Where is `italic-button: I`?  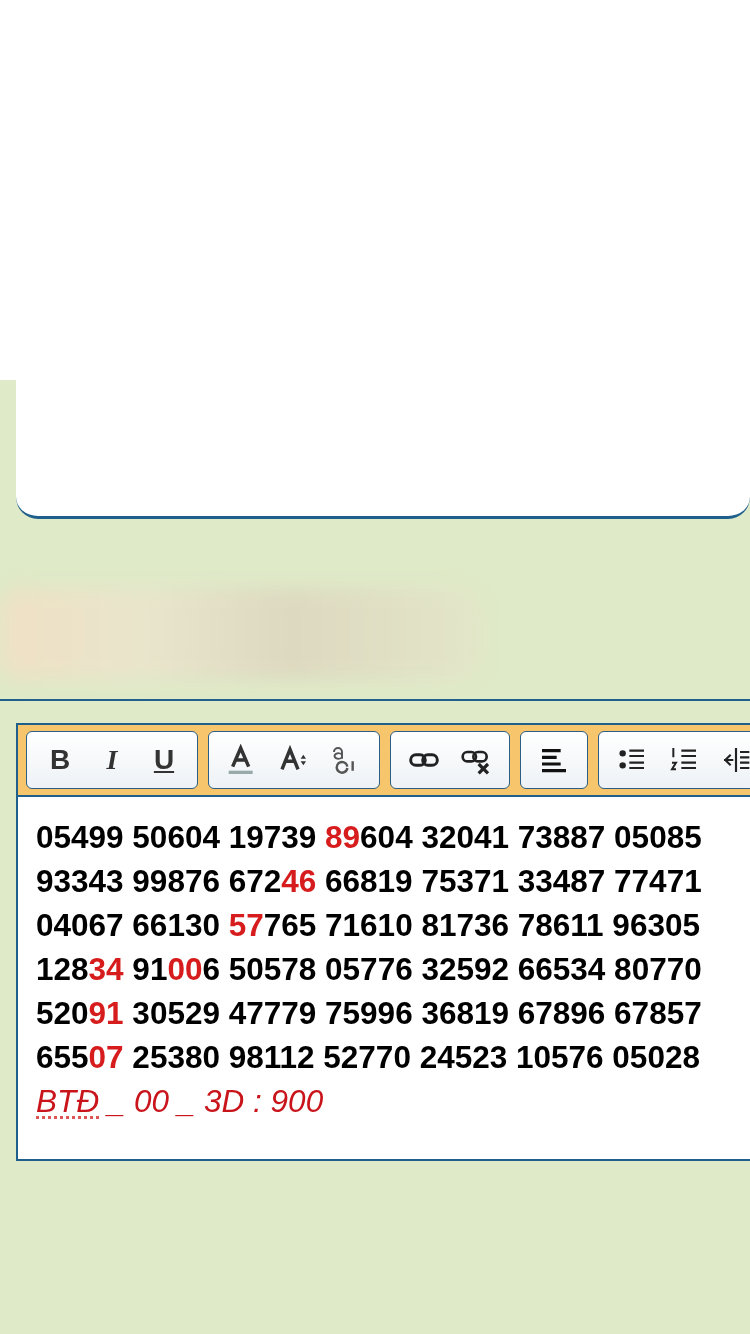 italic-button: I is located at coordinates (112, 760).